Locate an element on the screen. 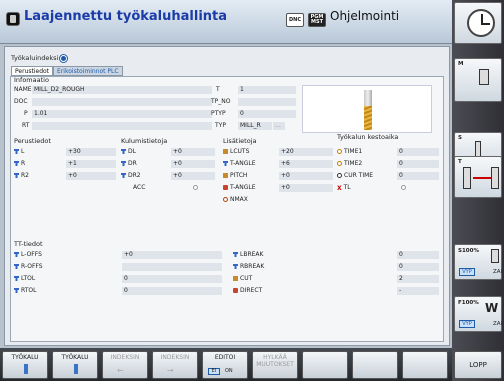  perus-row-r2: R2 +0 is located at coordinates (66, 176).